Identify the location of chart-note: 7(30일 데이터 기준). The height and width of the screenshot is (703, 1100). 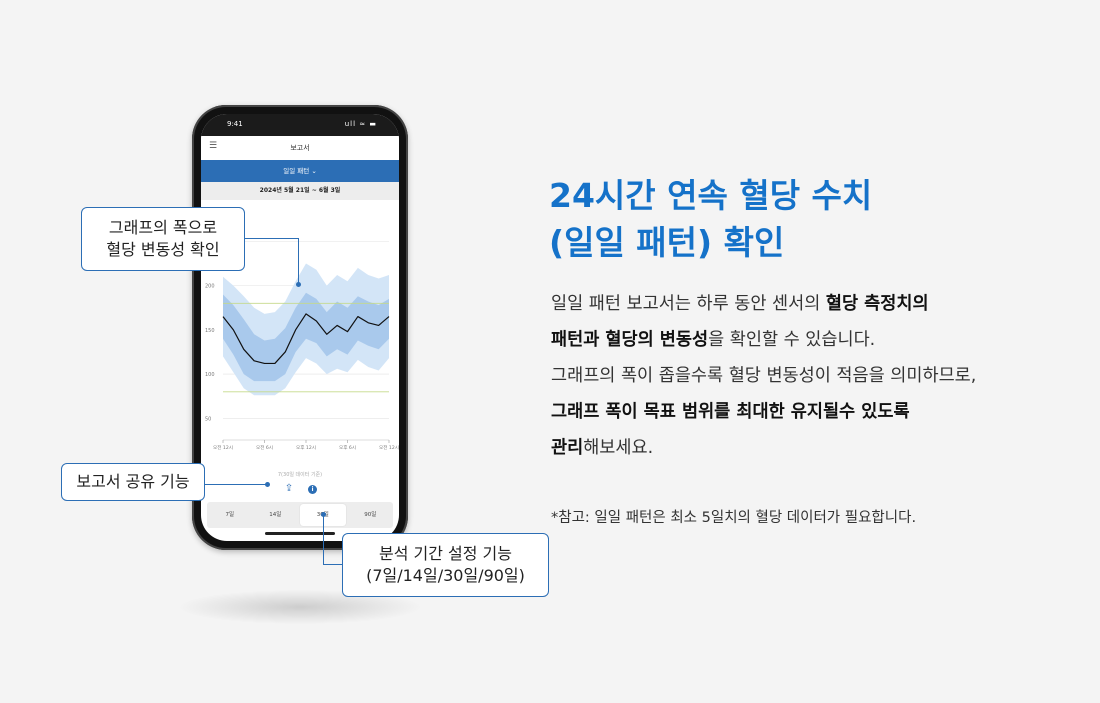
(300, 475).